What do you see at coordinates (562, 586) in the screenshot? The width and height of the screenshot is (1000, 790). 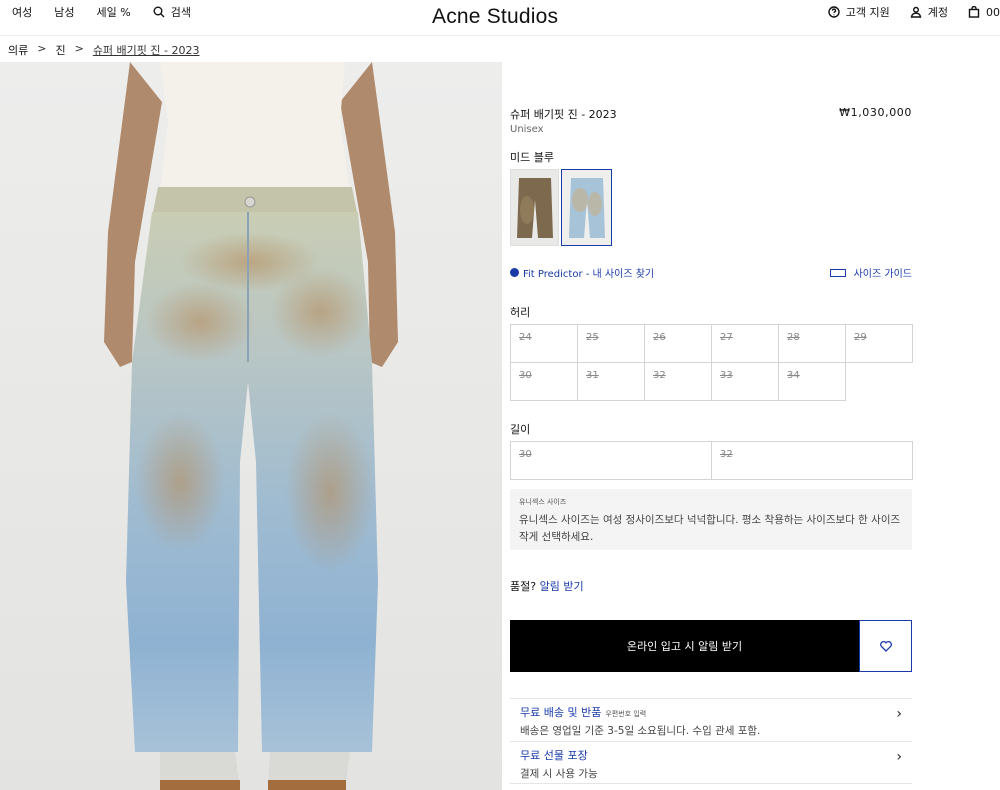 I see `notify-me-link: 알림 받기` at bounding box center [562, 586].